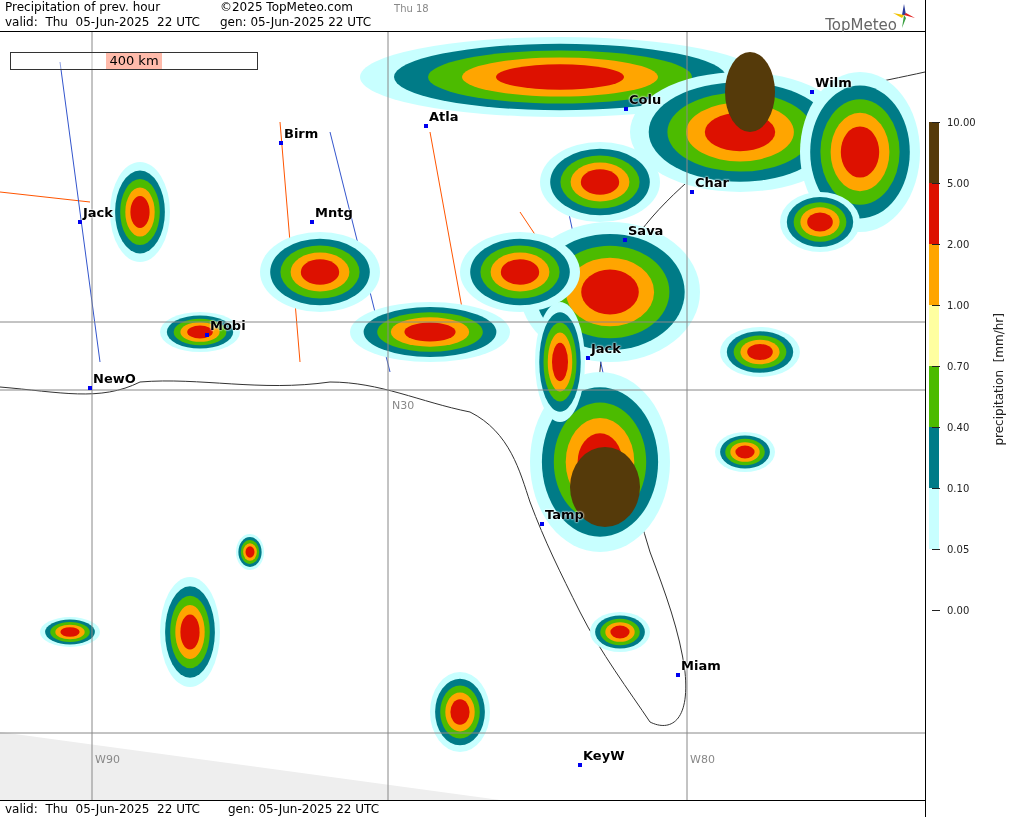 Image resolution: width=1017 pixels, height=817 pixels. Describe the element at coordinates (999, 379) in the screenshot. I see `legend-title: precipitation [mm/hr]` at that location.